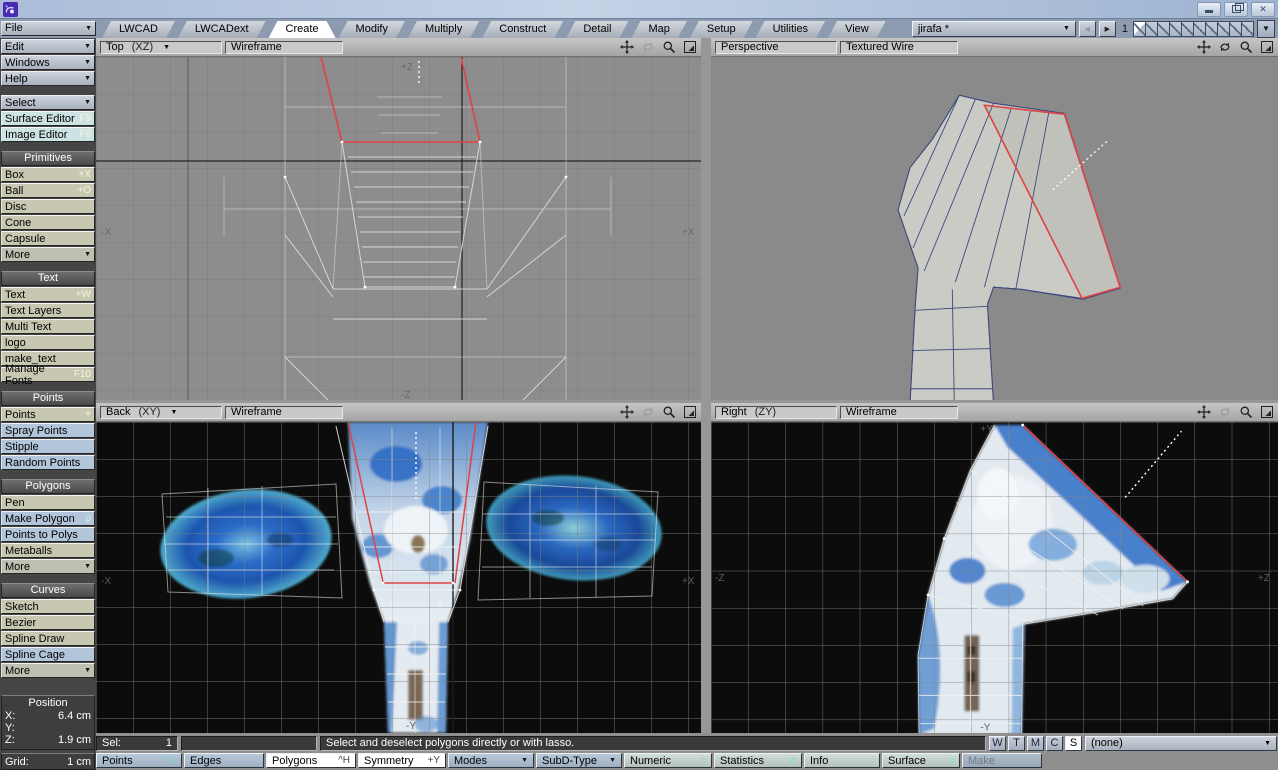  What do you see at coordinates (48, 430) in the screenshot?
I see `sidebar-item-spray-points: Spray Points` at bounding box center [48, 430].